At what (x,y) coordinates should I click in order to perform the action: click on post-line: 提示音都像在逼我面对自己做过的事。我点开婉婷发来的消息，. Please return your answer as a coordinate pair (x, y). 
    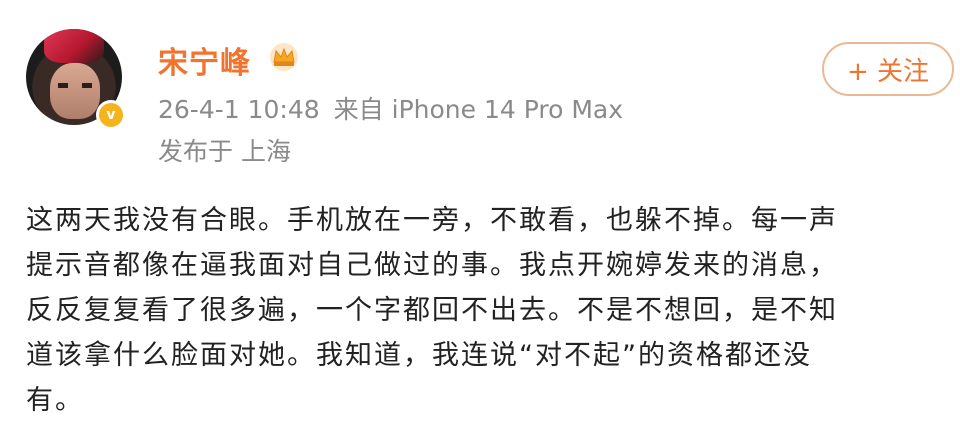
    Looking at the image, I should click on (432, 265).